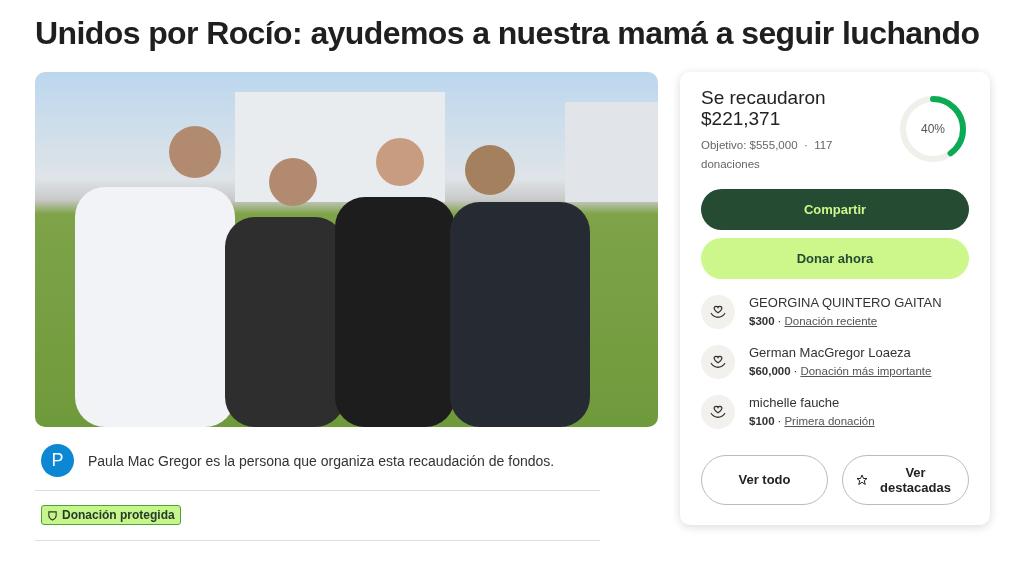  I want to click on raised-amount: Se recaudaron $221,371, so click(764, 109).